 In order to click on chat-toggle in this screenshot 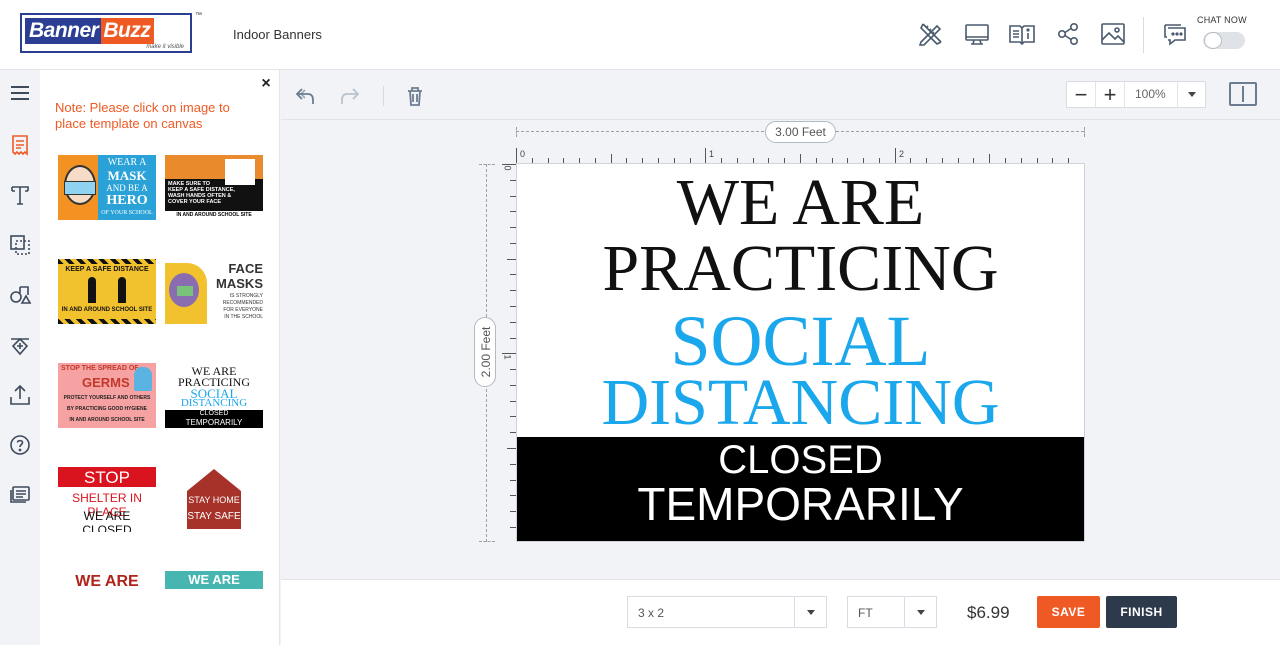, I will do `click(1224, 40)`.